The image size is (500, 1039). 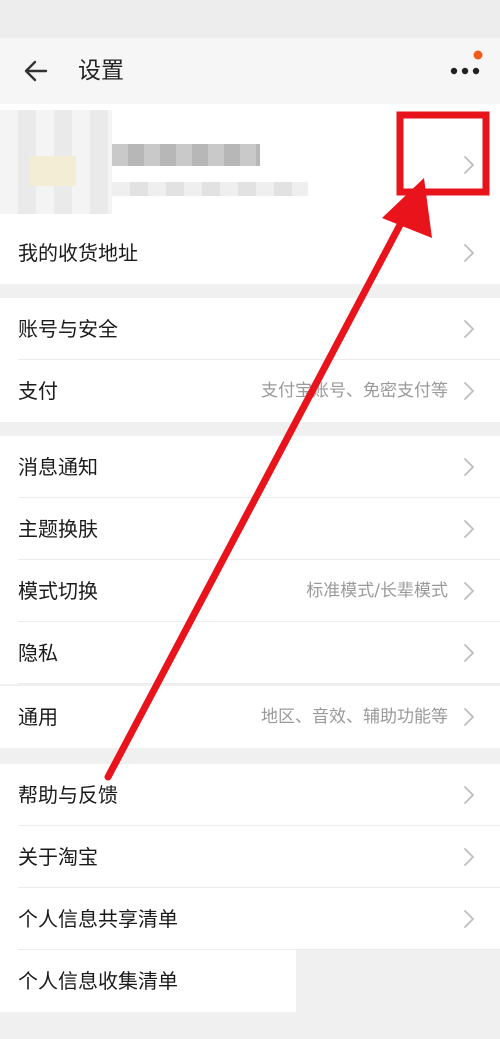 I want to click on row-label: 账号与安全, so click(x=68, y=329).